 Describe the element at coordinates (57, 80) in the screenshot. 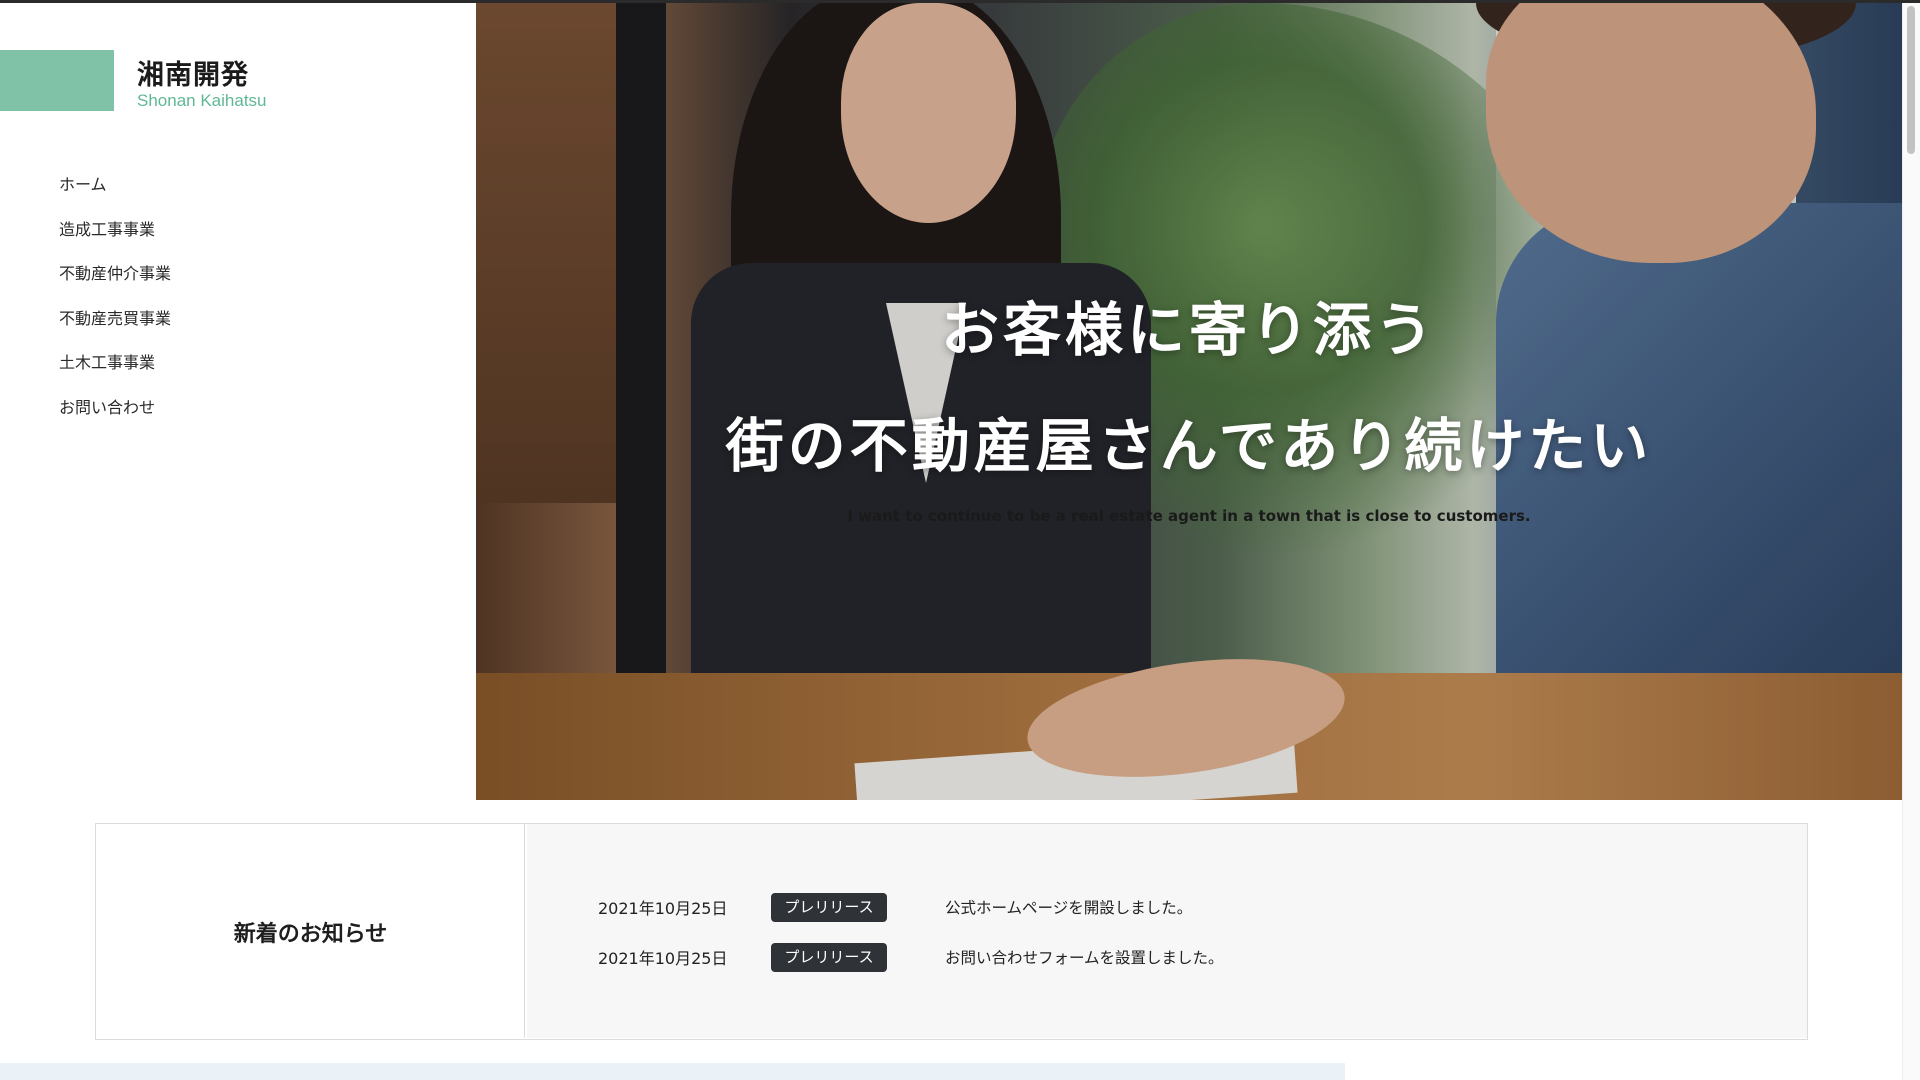

I see `logo-mark` at that location.